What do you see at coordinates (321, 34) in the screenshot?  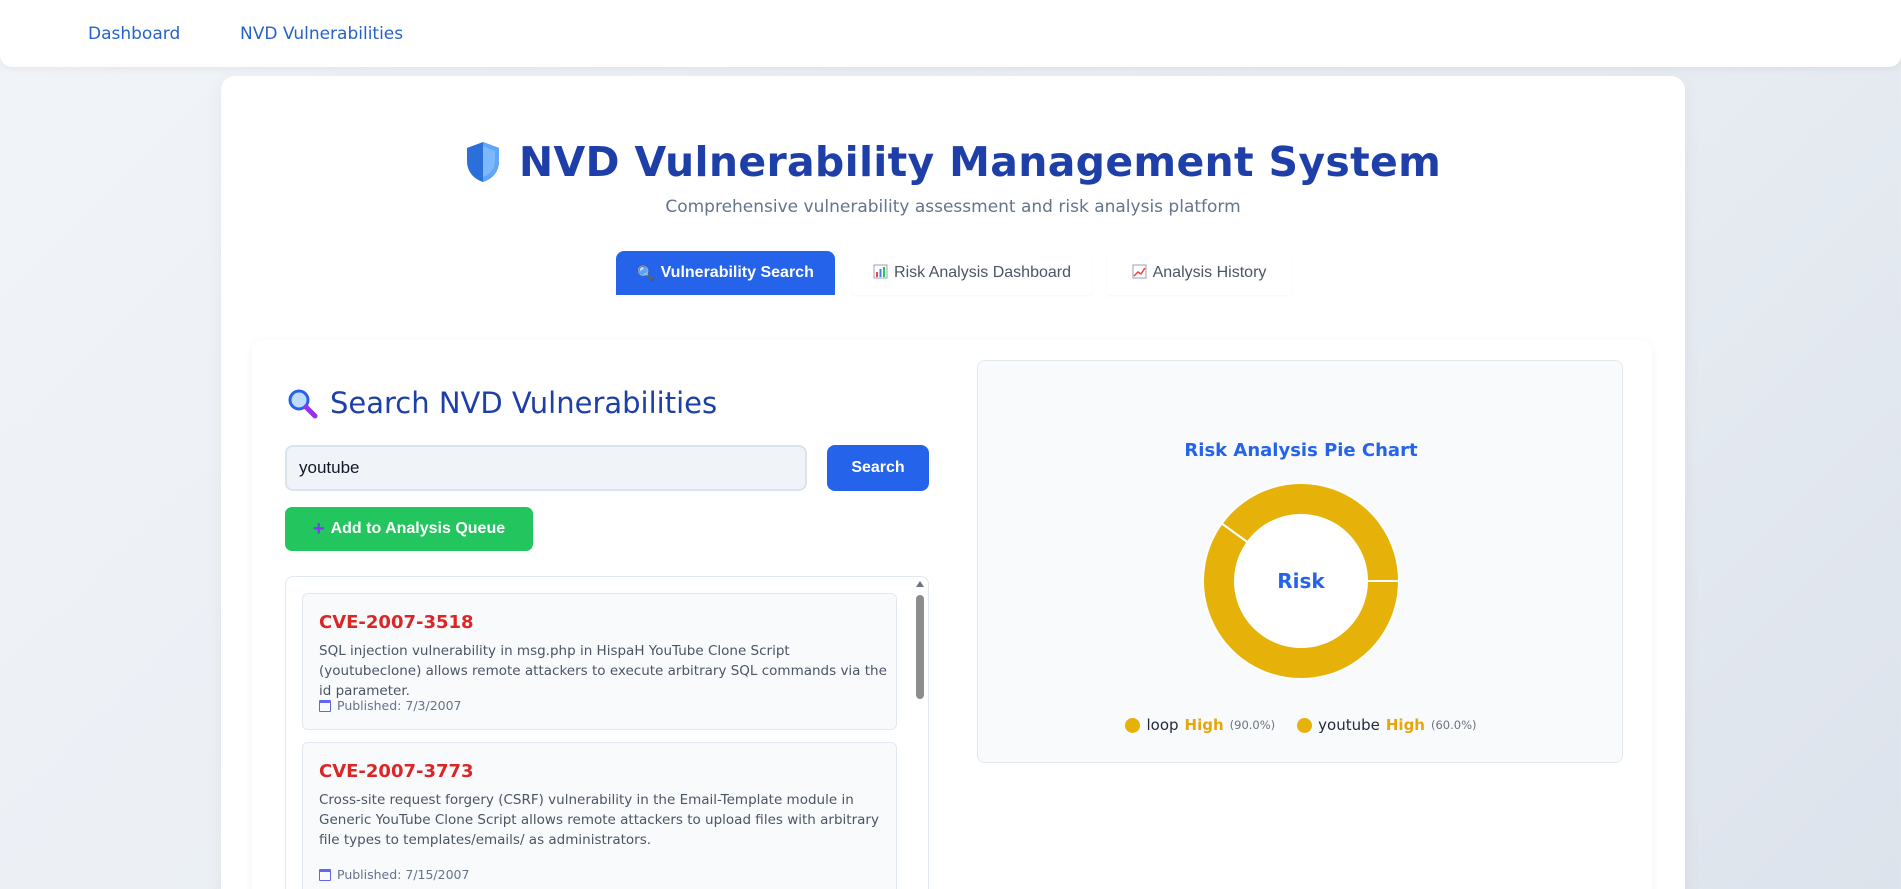 I see `nav-nvd-link: NVD Vulnerabilities` at bounding box center [321, 34].